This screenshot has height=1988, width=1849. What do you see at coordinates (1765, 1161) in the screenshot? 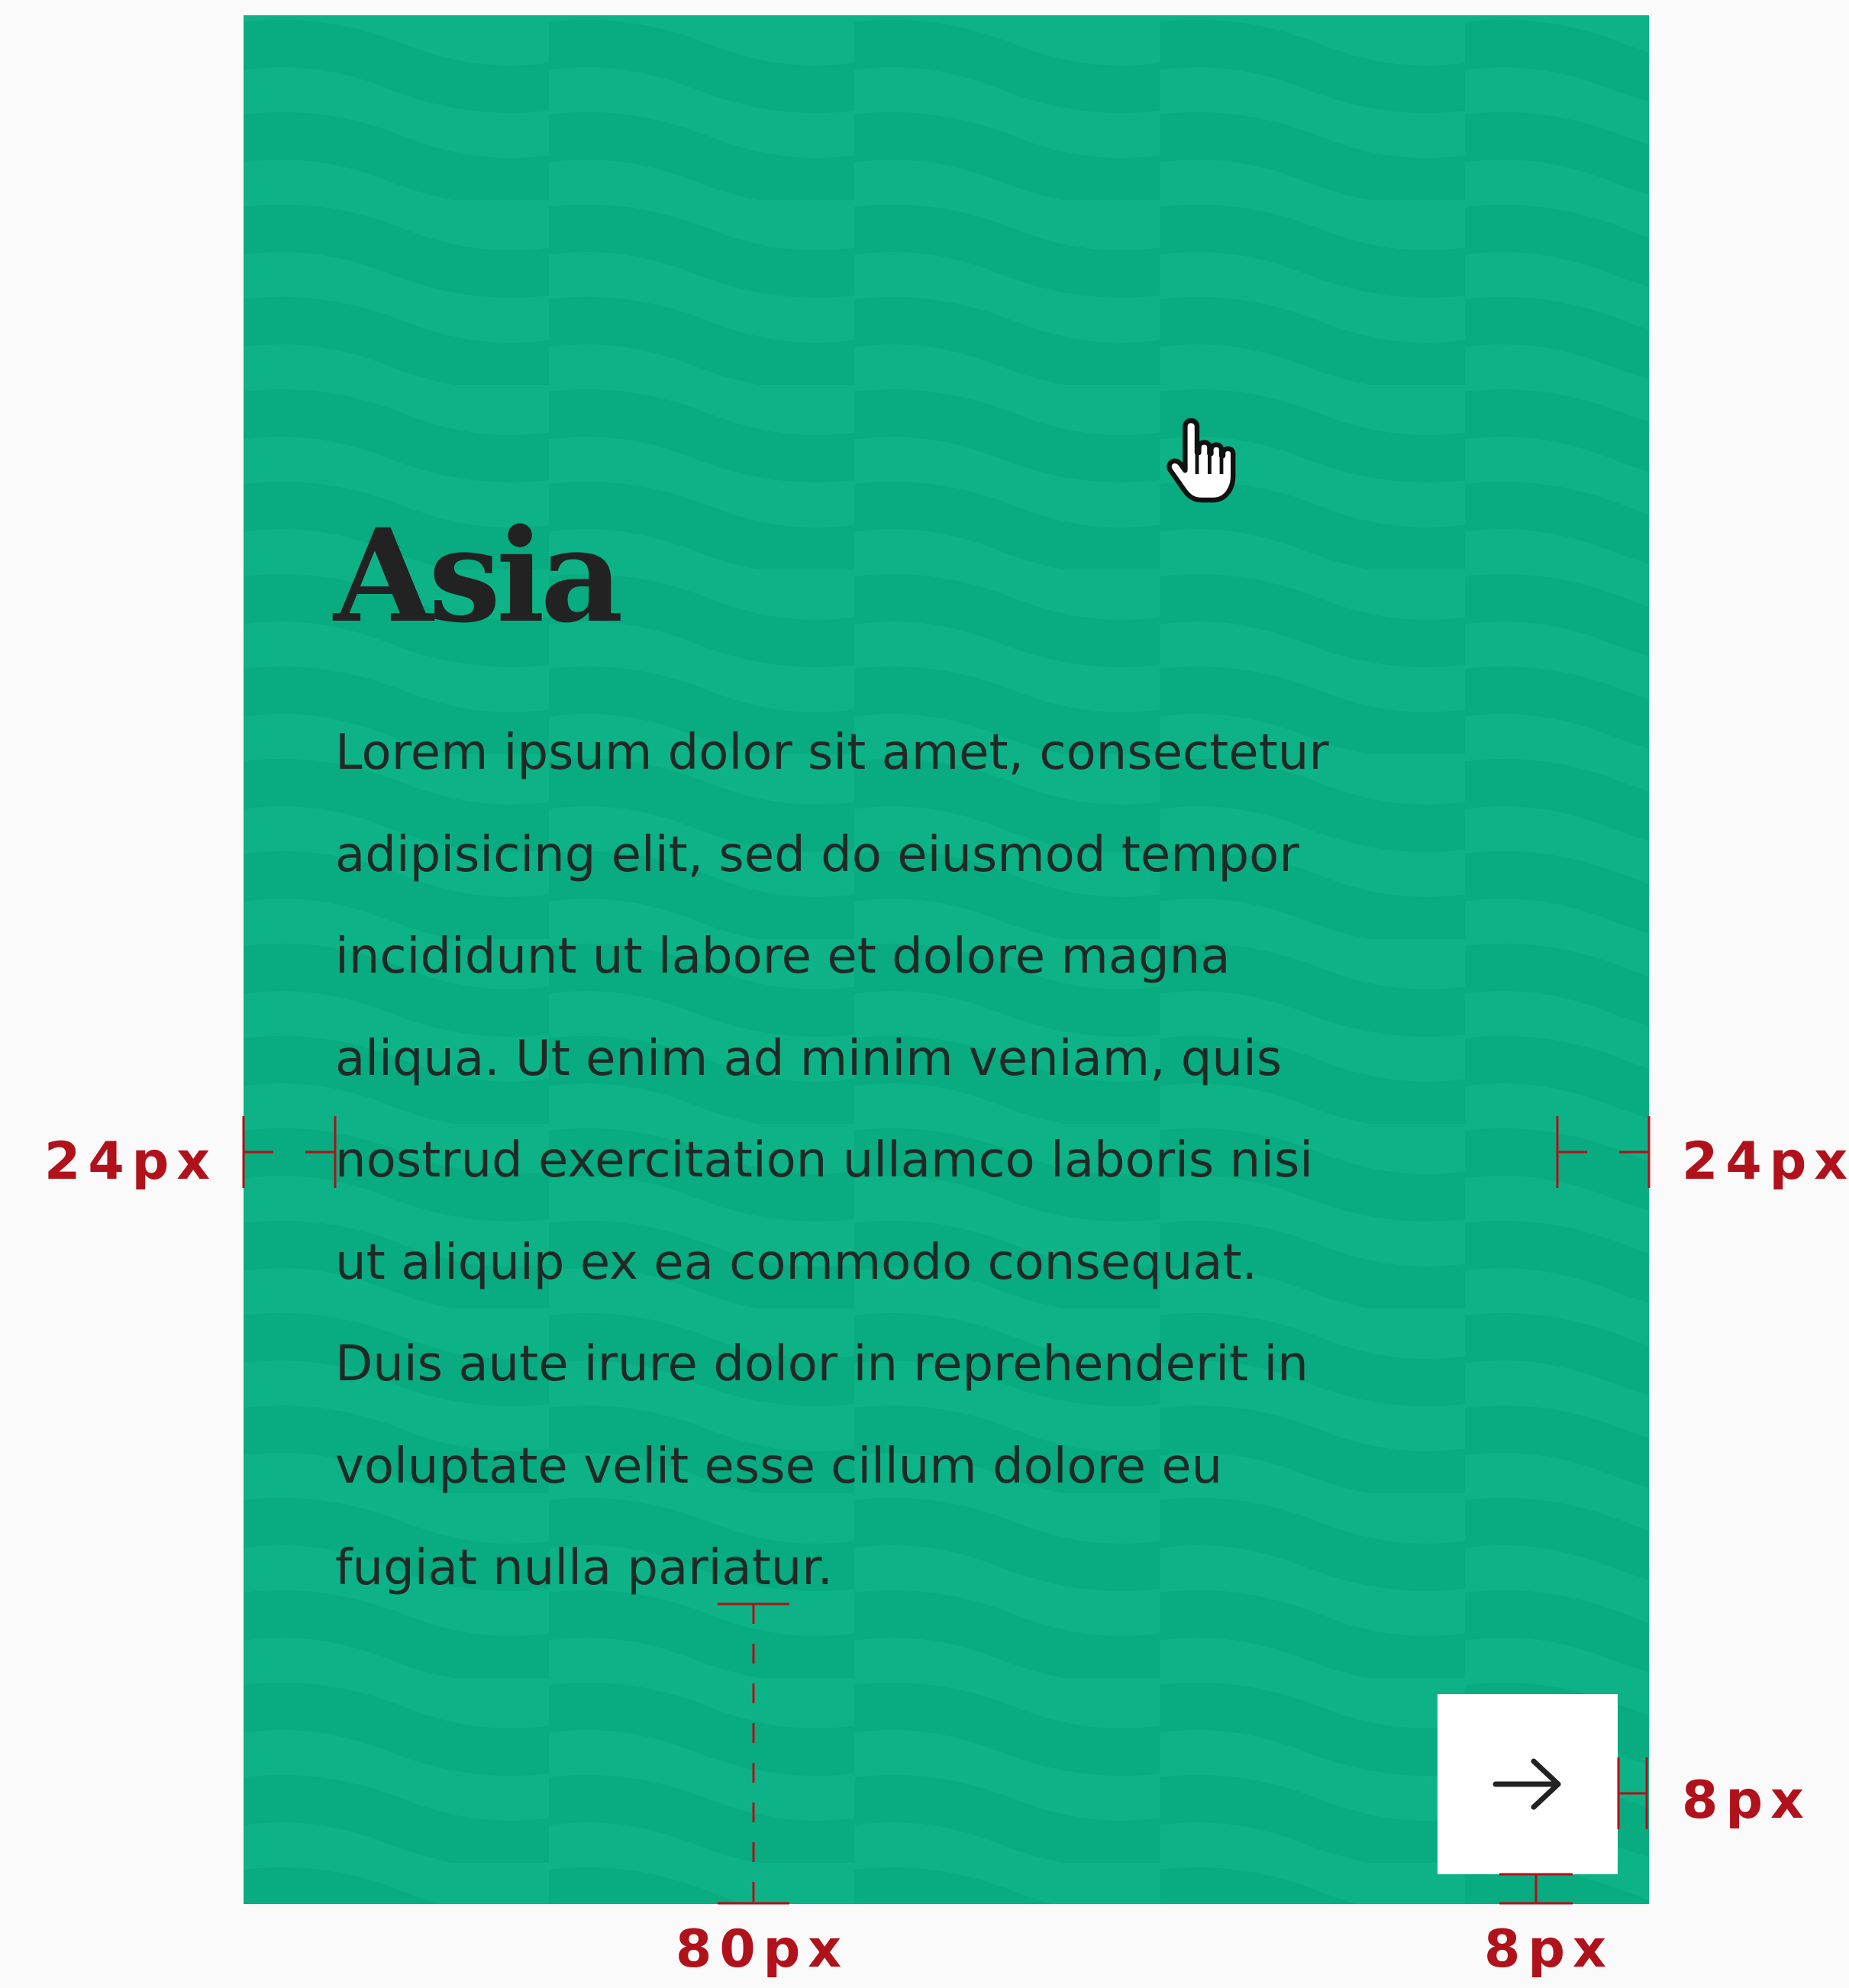
I see `right-padding-label: 24px` at bounding box center [1765, 1161].